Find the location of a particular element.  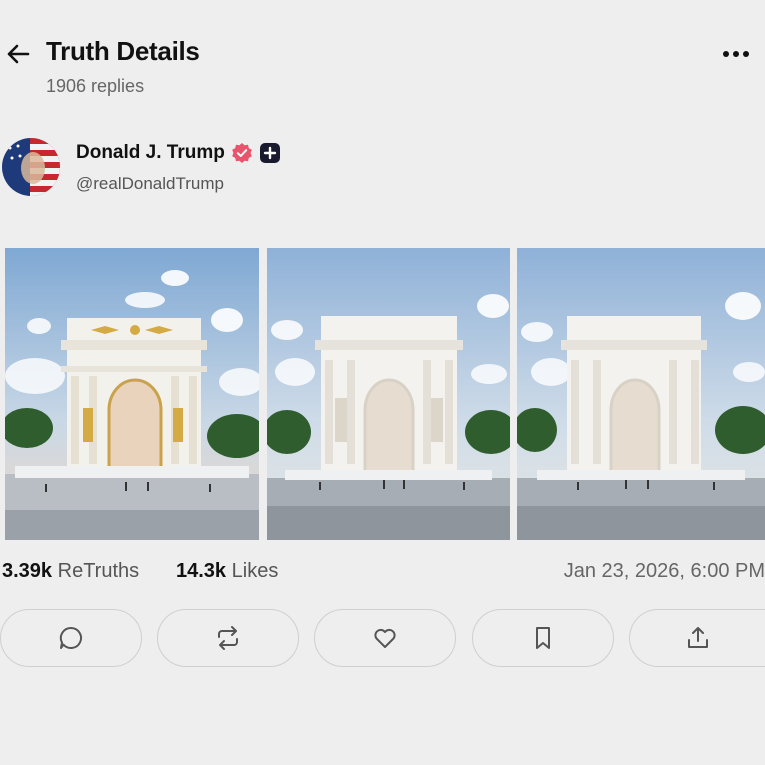

plus-badge-icon is located at coordinates (270, 153).